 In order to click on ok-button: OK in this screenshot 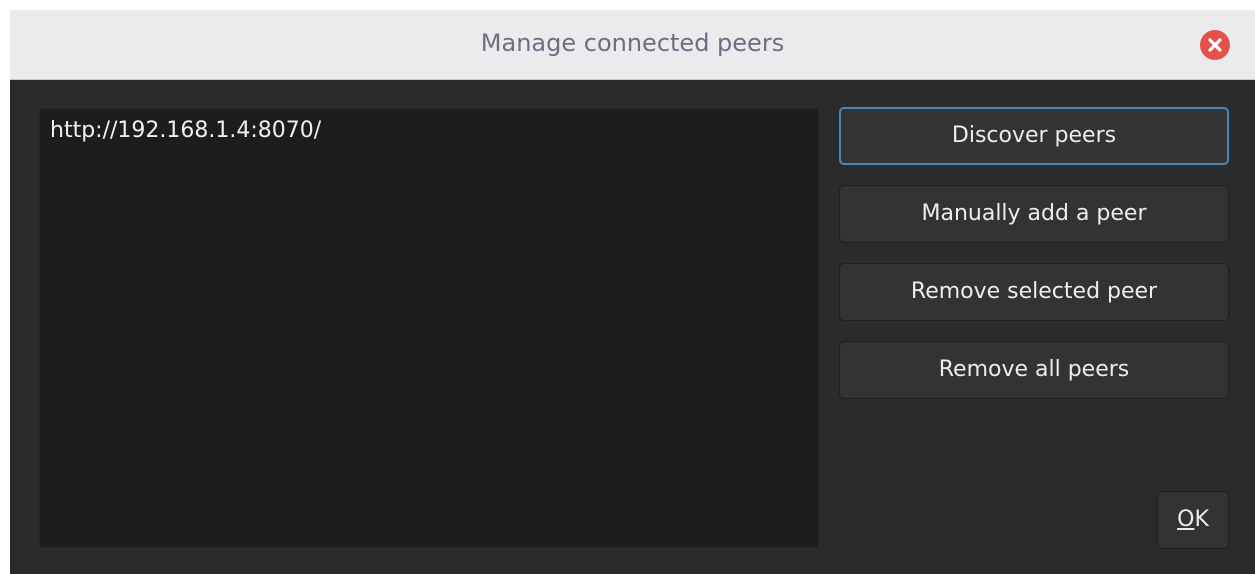, I will do `click(1193, 520)`.